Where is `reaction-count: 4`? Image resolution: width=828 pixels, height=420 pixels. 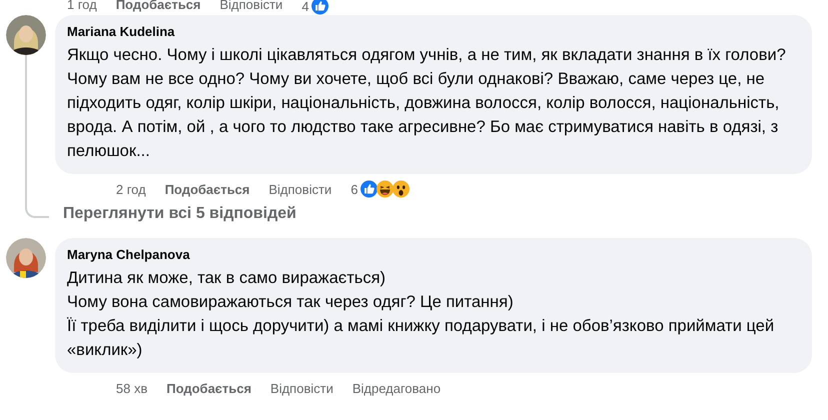
reaction-count: 4 is located at coordinates (305, 7).